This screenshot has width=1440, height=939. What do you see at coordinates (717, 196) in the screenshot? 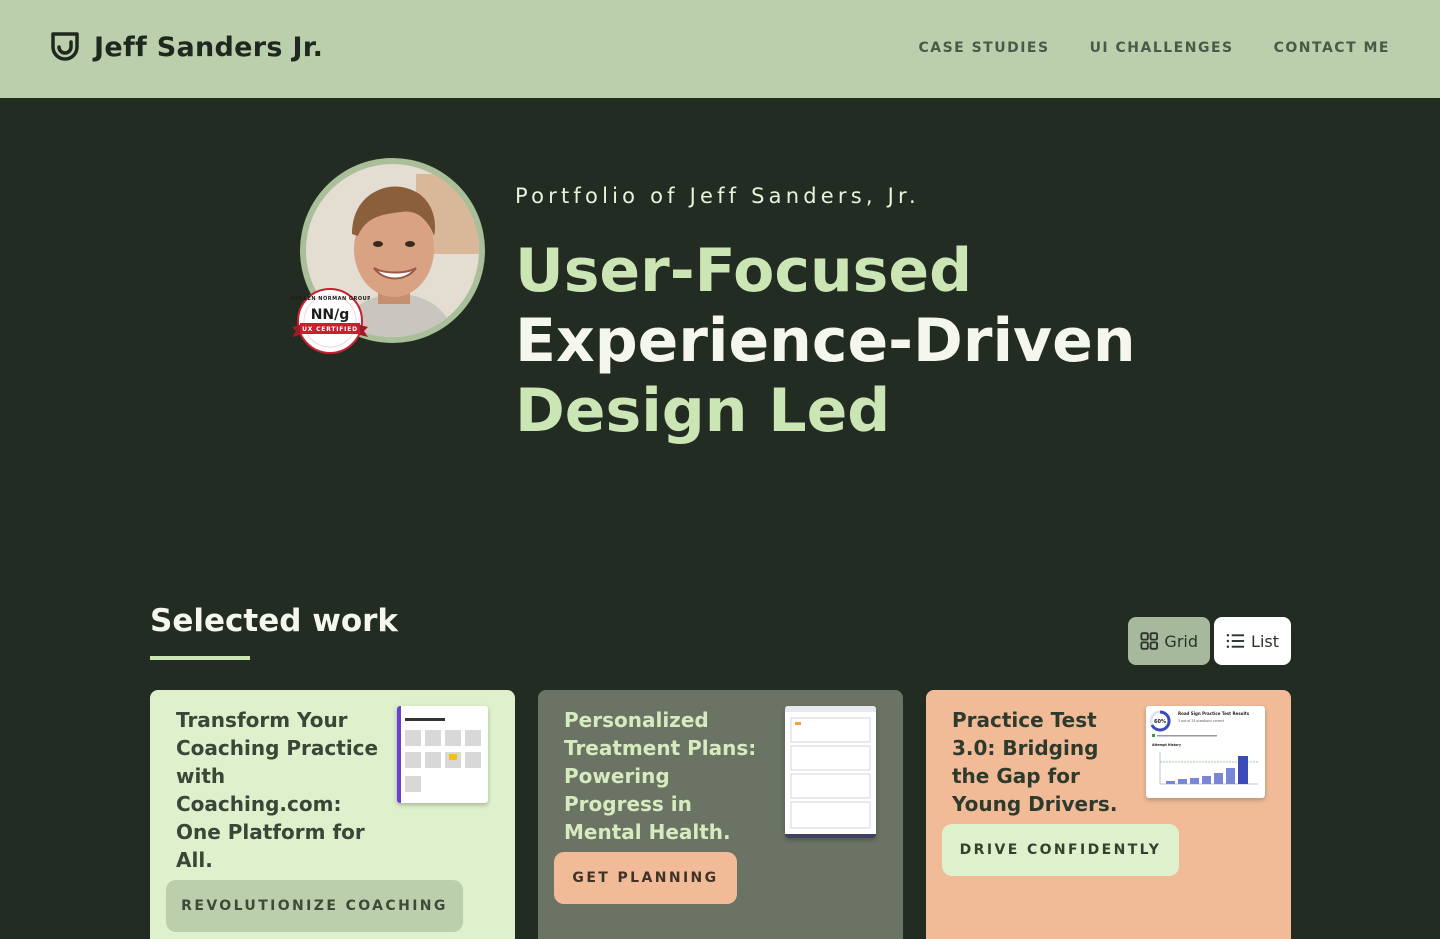
I see `hero-kicker: Portfolio of Jeff Sanders, Jr.` at bounding box center [717, 196].